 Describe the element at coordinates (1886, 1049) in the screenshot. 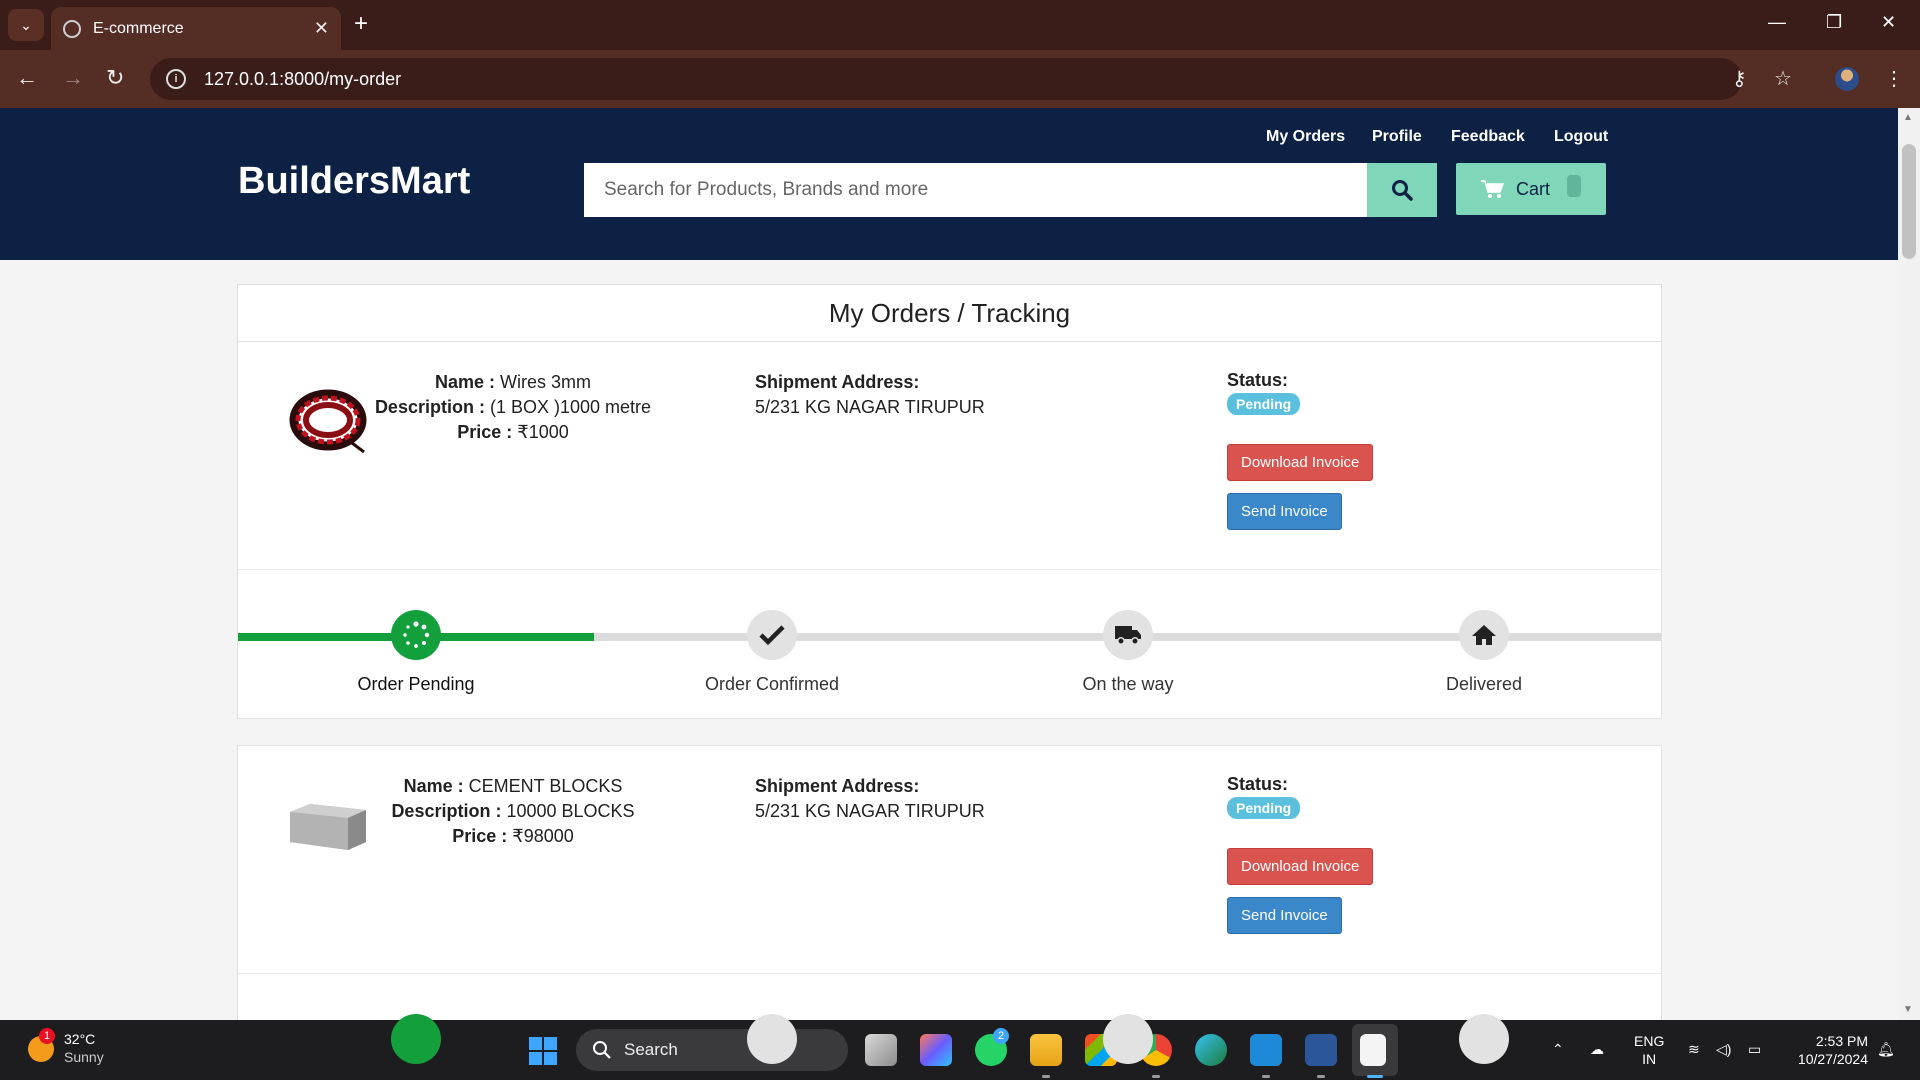

I see `notification-bell-icon: 🔔︎` at that location.